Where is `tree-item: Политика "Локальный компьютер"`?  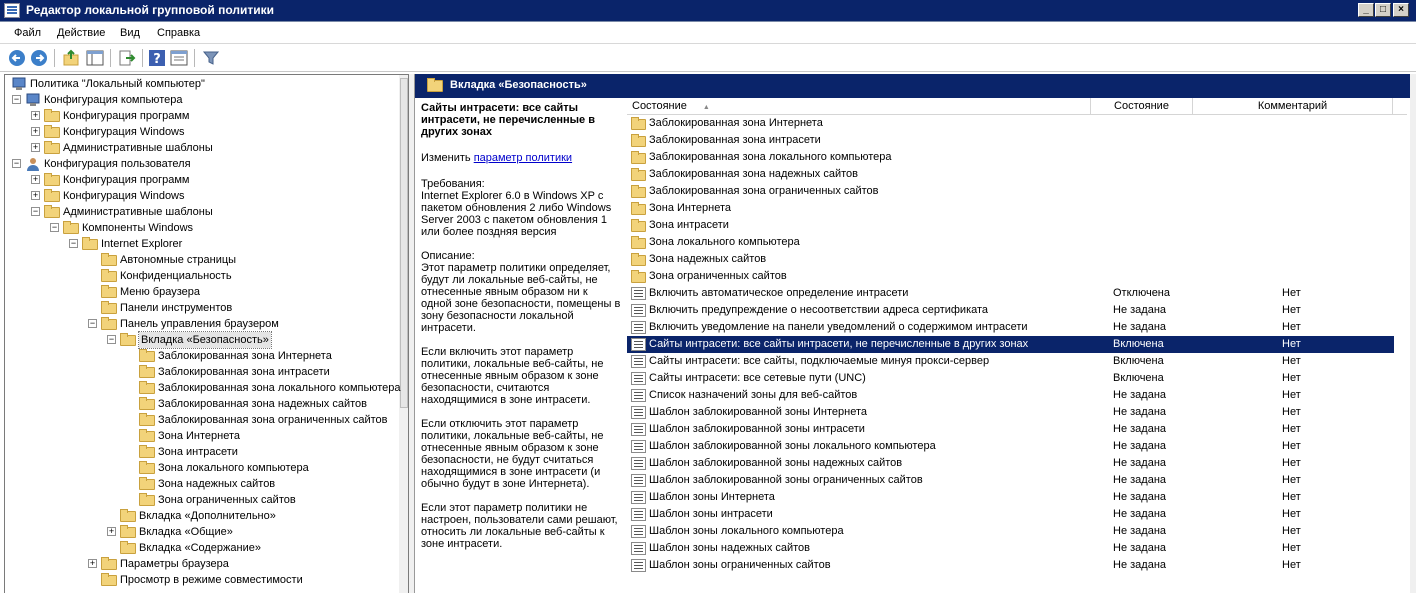 tree-item: Политика "Локальный компьютер" is located at coordinates (200, 84).